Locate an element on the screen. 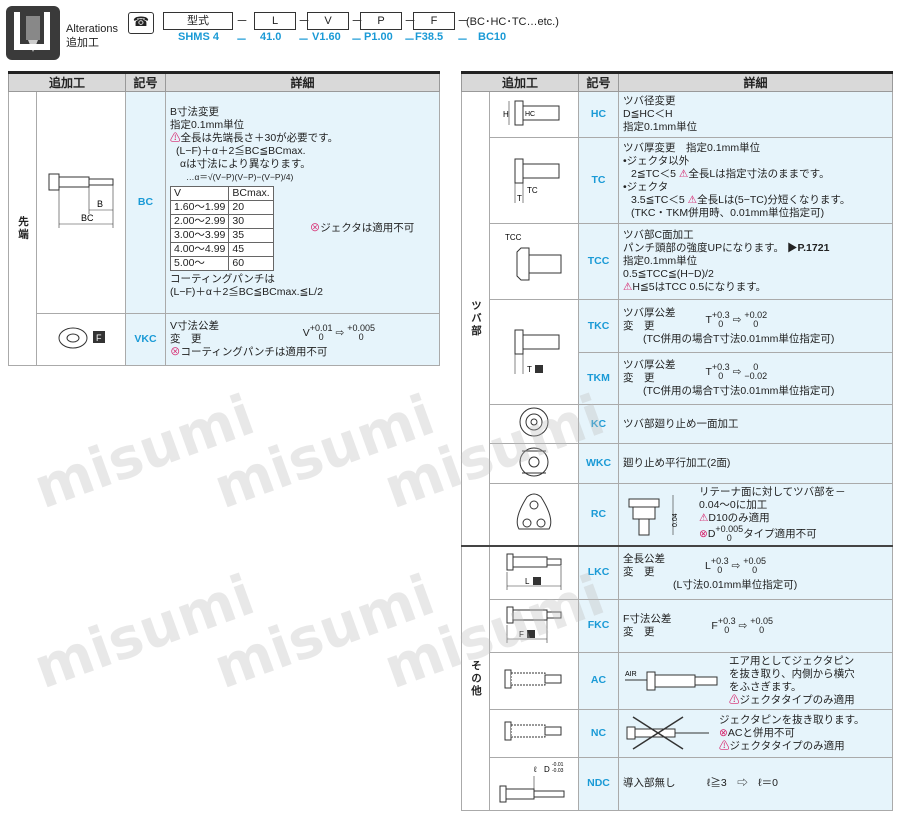  detail-line: F寸法公差 is located at coordinates (647, 618).